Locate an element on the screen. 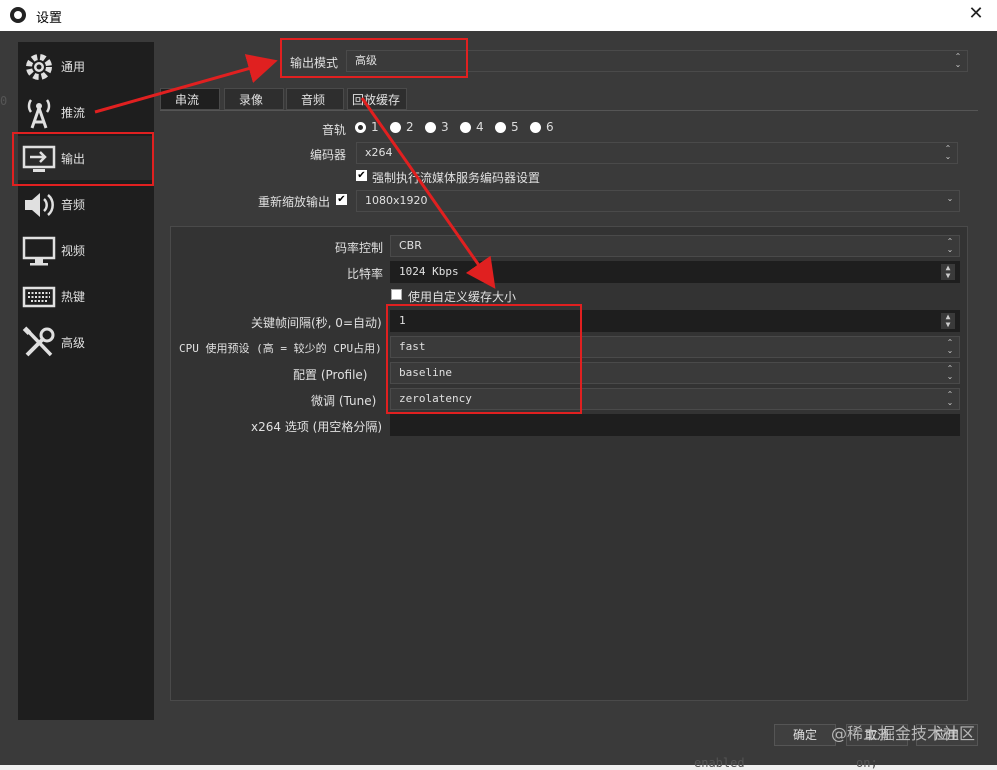 This screenshot has width=997, height=770. track-label: 3 is located at coordinates (445, 127).